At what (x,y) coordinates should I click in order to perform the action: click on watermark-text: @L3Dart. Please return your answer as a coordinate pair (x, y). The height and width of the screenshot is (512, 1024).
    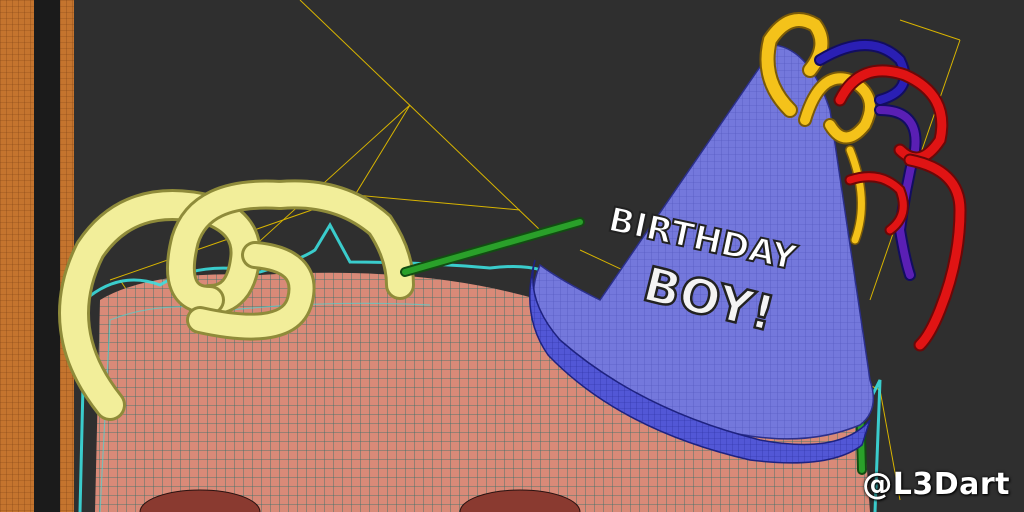
    Looking at the image, I should click on (936, 484).